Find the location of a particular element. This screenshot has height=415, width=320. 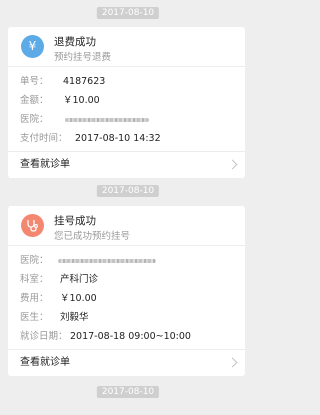

order-number-value: 4187623 is located at coordinates (84, 81).